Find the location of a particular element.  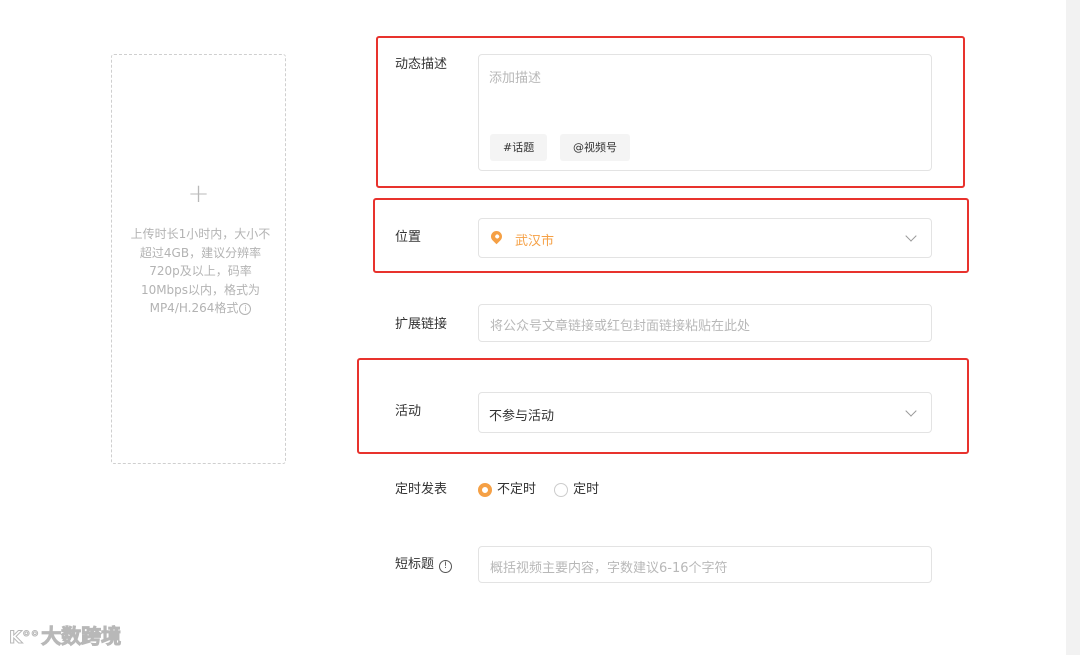

short-title-label: 短标题! is located at coordinates (424, 565).